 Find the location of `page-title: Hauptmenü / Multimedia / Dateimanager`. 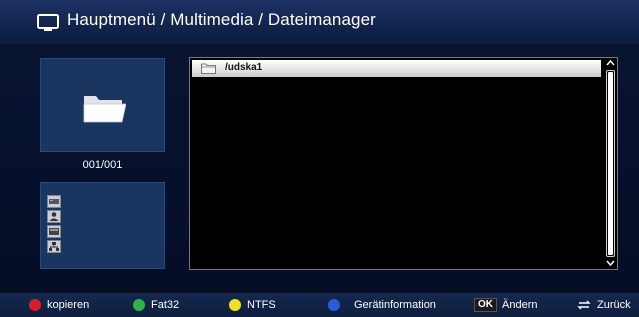

page-title: Hauptmenü / Multimedia / Dateimanager is located at coordinates (221, 19).